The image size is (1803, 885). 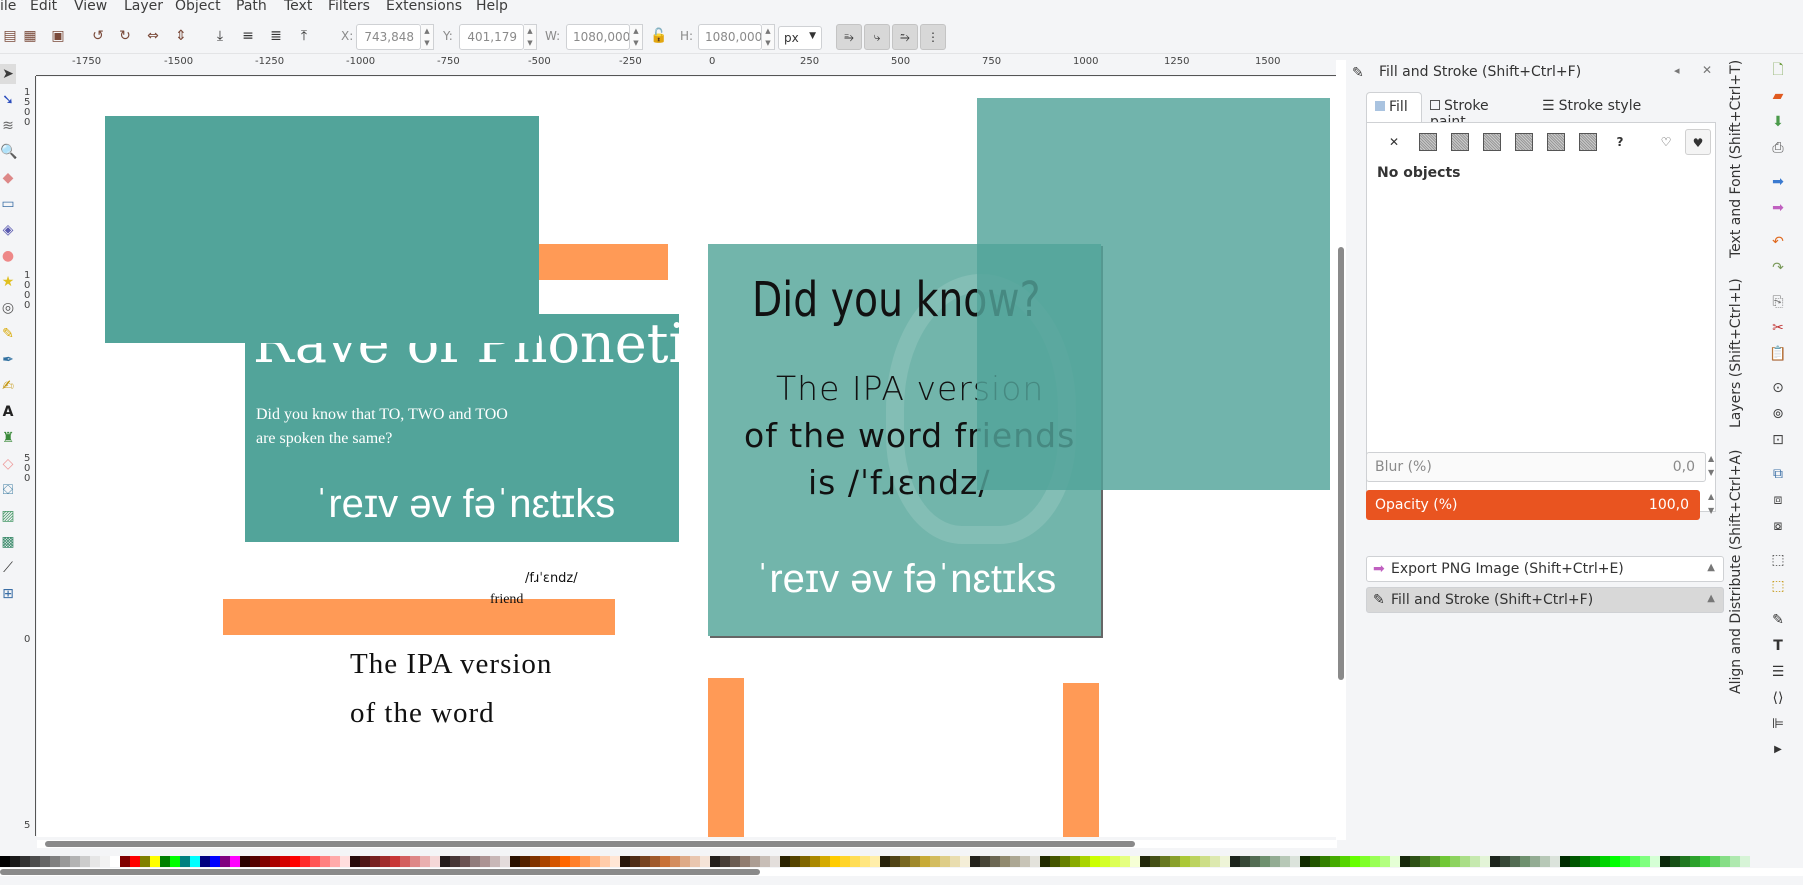 What do you see at coordinates (1666, 142) in the screenshot?
I see `evenodd-icon: ♡` at bounding box center [1666, 142].